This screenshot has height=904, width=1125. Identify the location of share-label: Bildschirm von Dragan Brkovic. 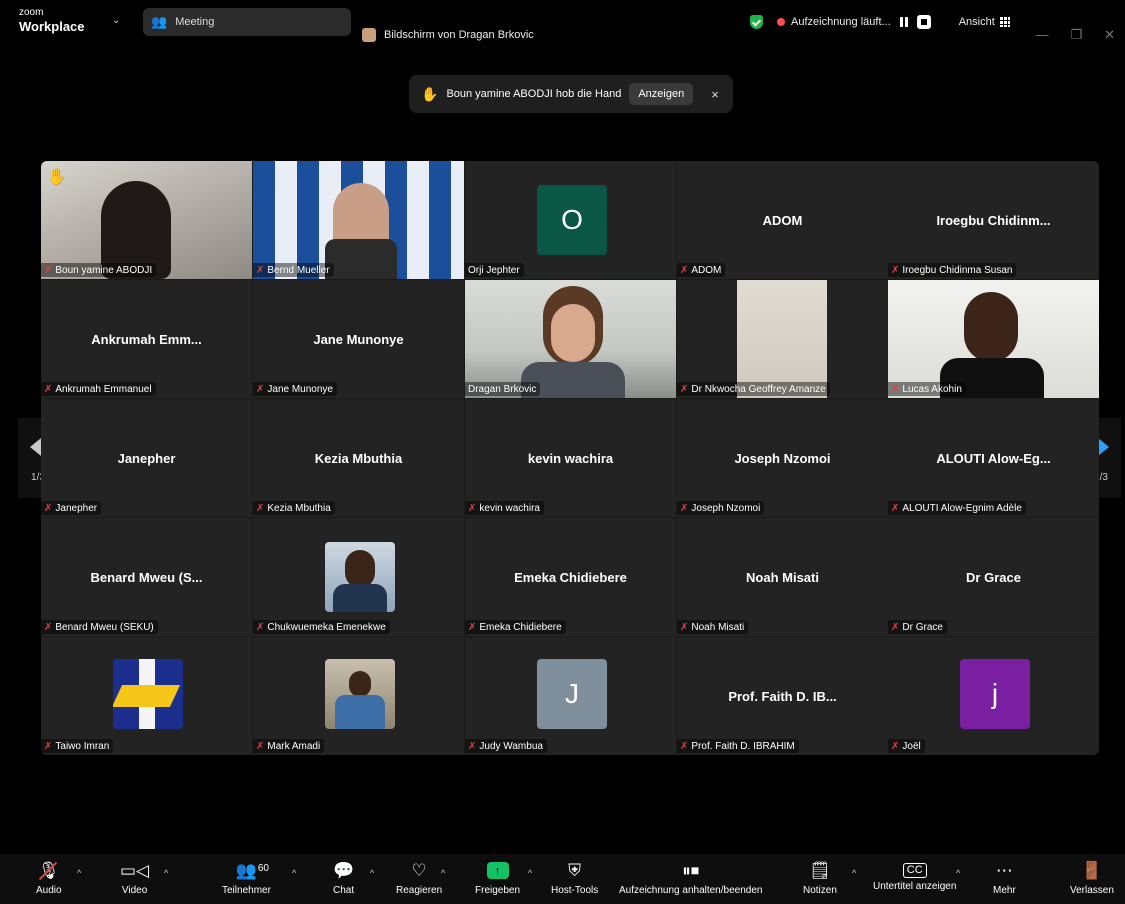
(459, 35).